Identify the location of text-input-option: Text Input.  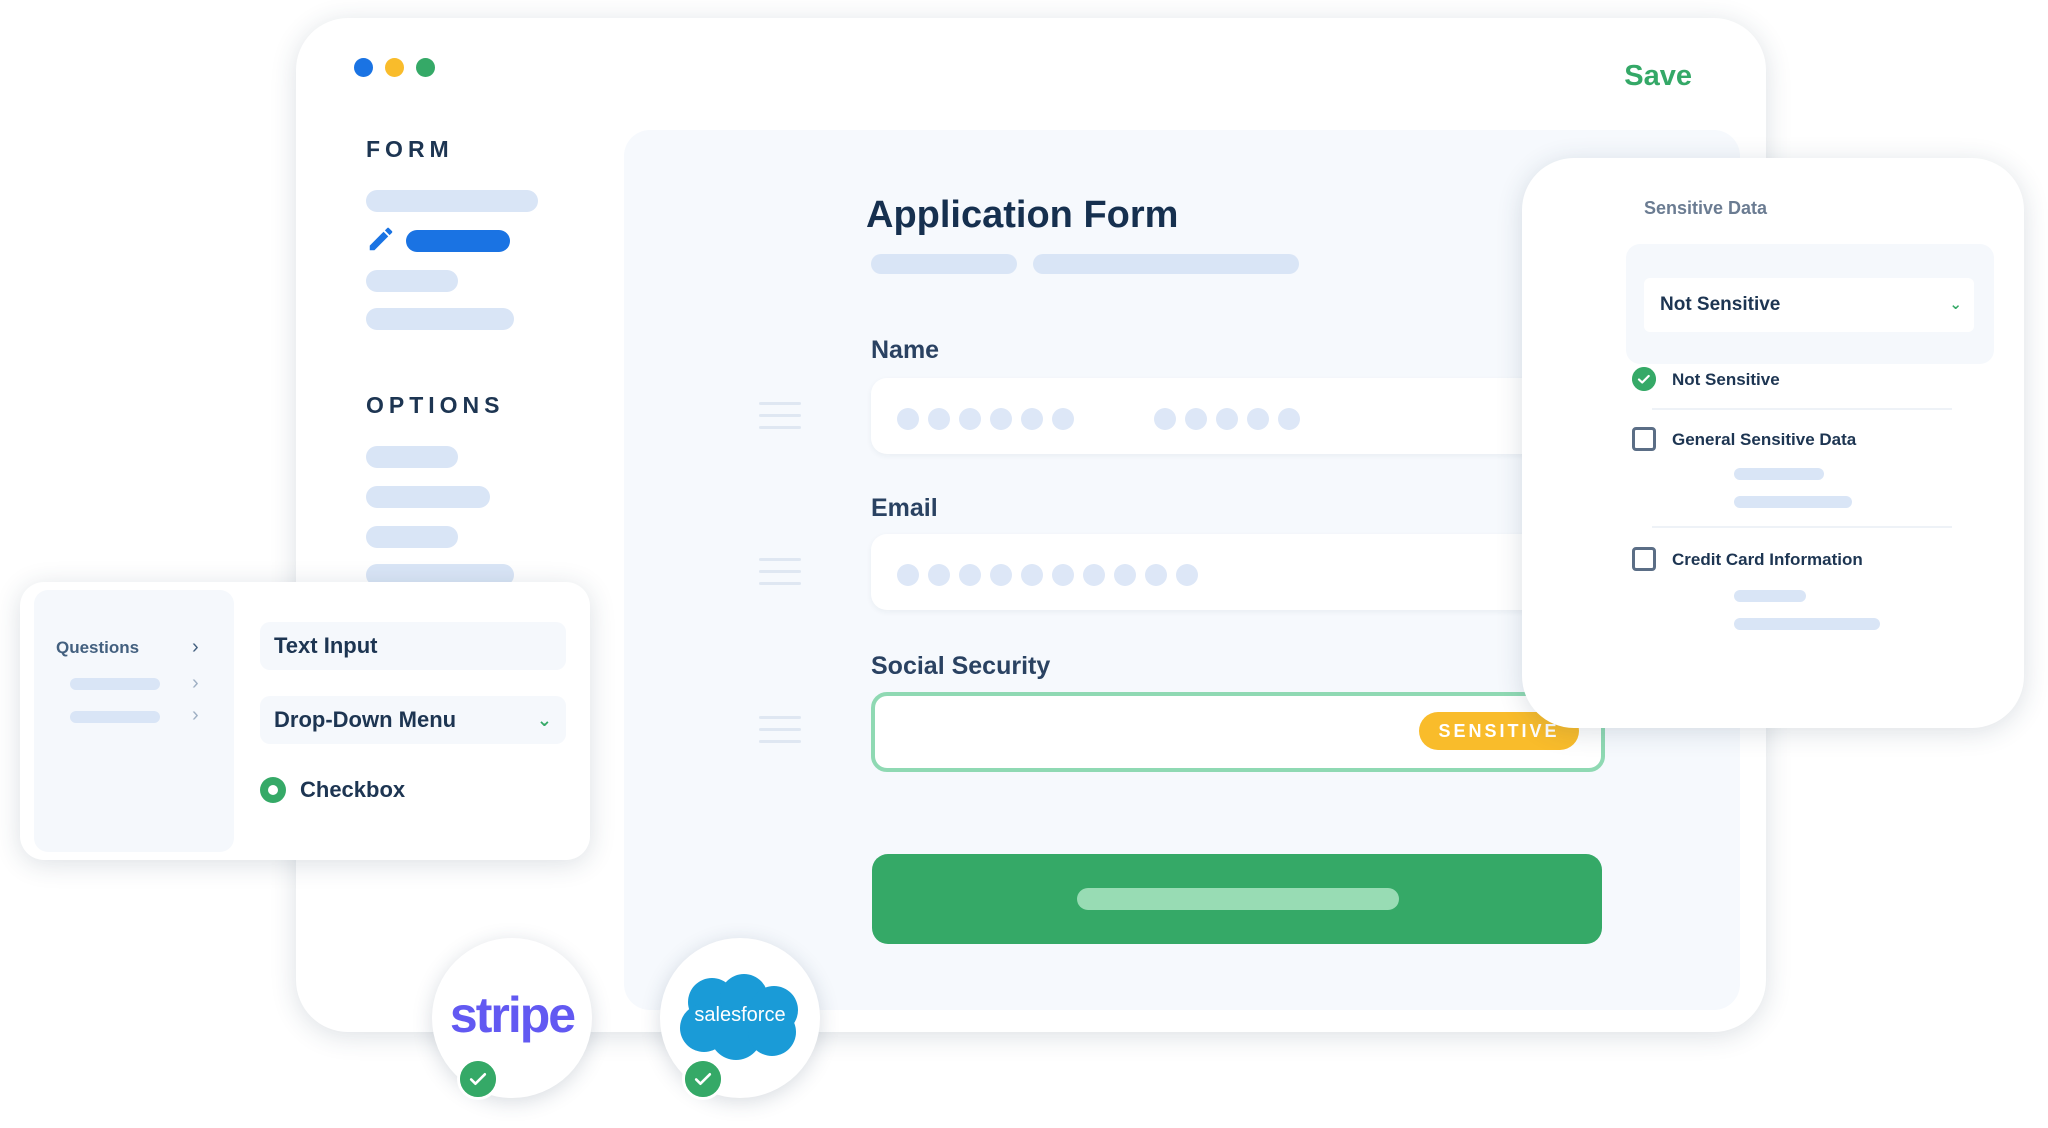
(413, 646).